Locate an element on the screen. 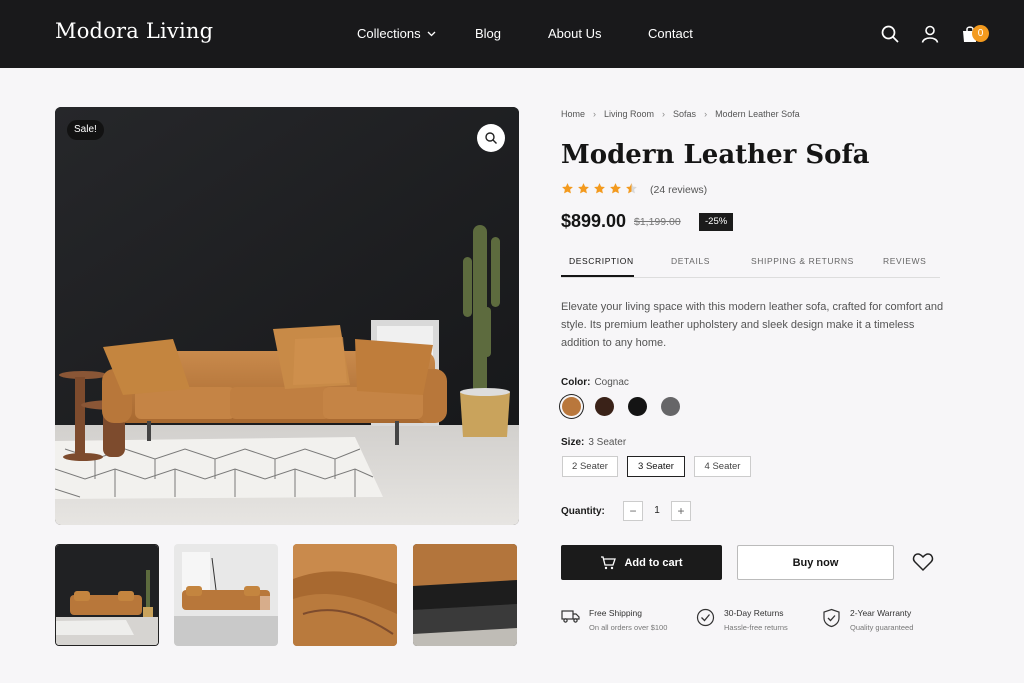 Image resolution: width=1024 pixels, height=683 pixels. size-option-label: Size: 3 Seater is located at coordinates (593, 442).